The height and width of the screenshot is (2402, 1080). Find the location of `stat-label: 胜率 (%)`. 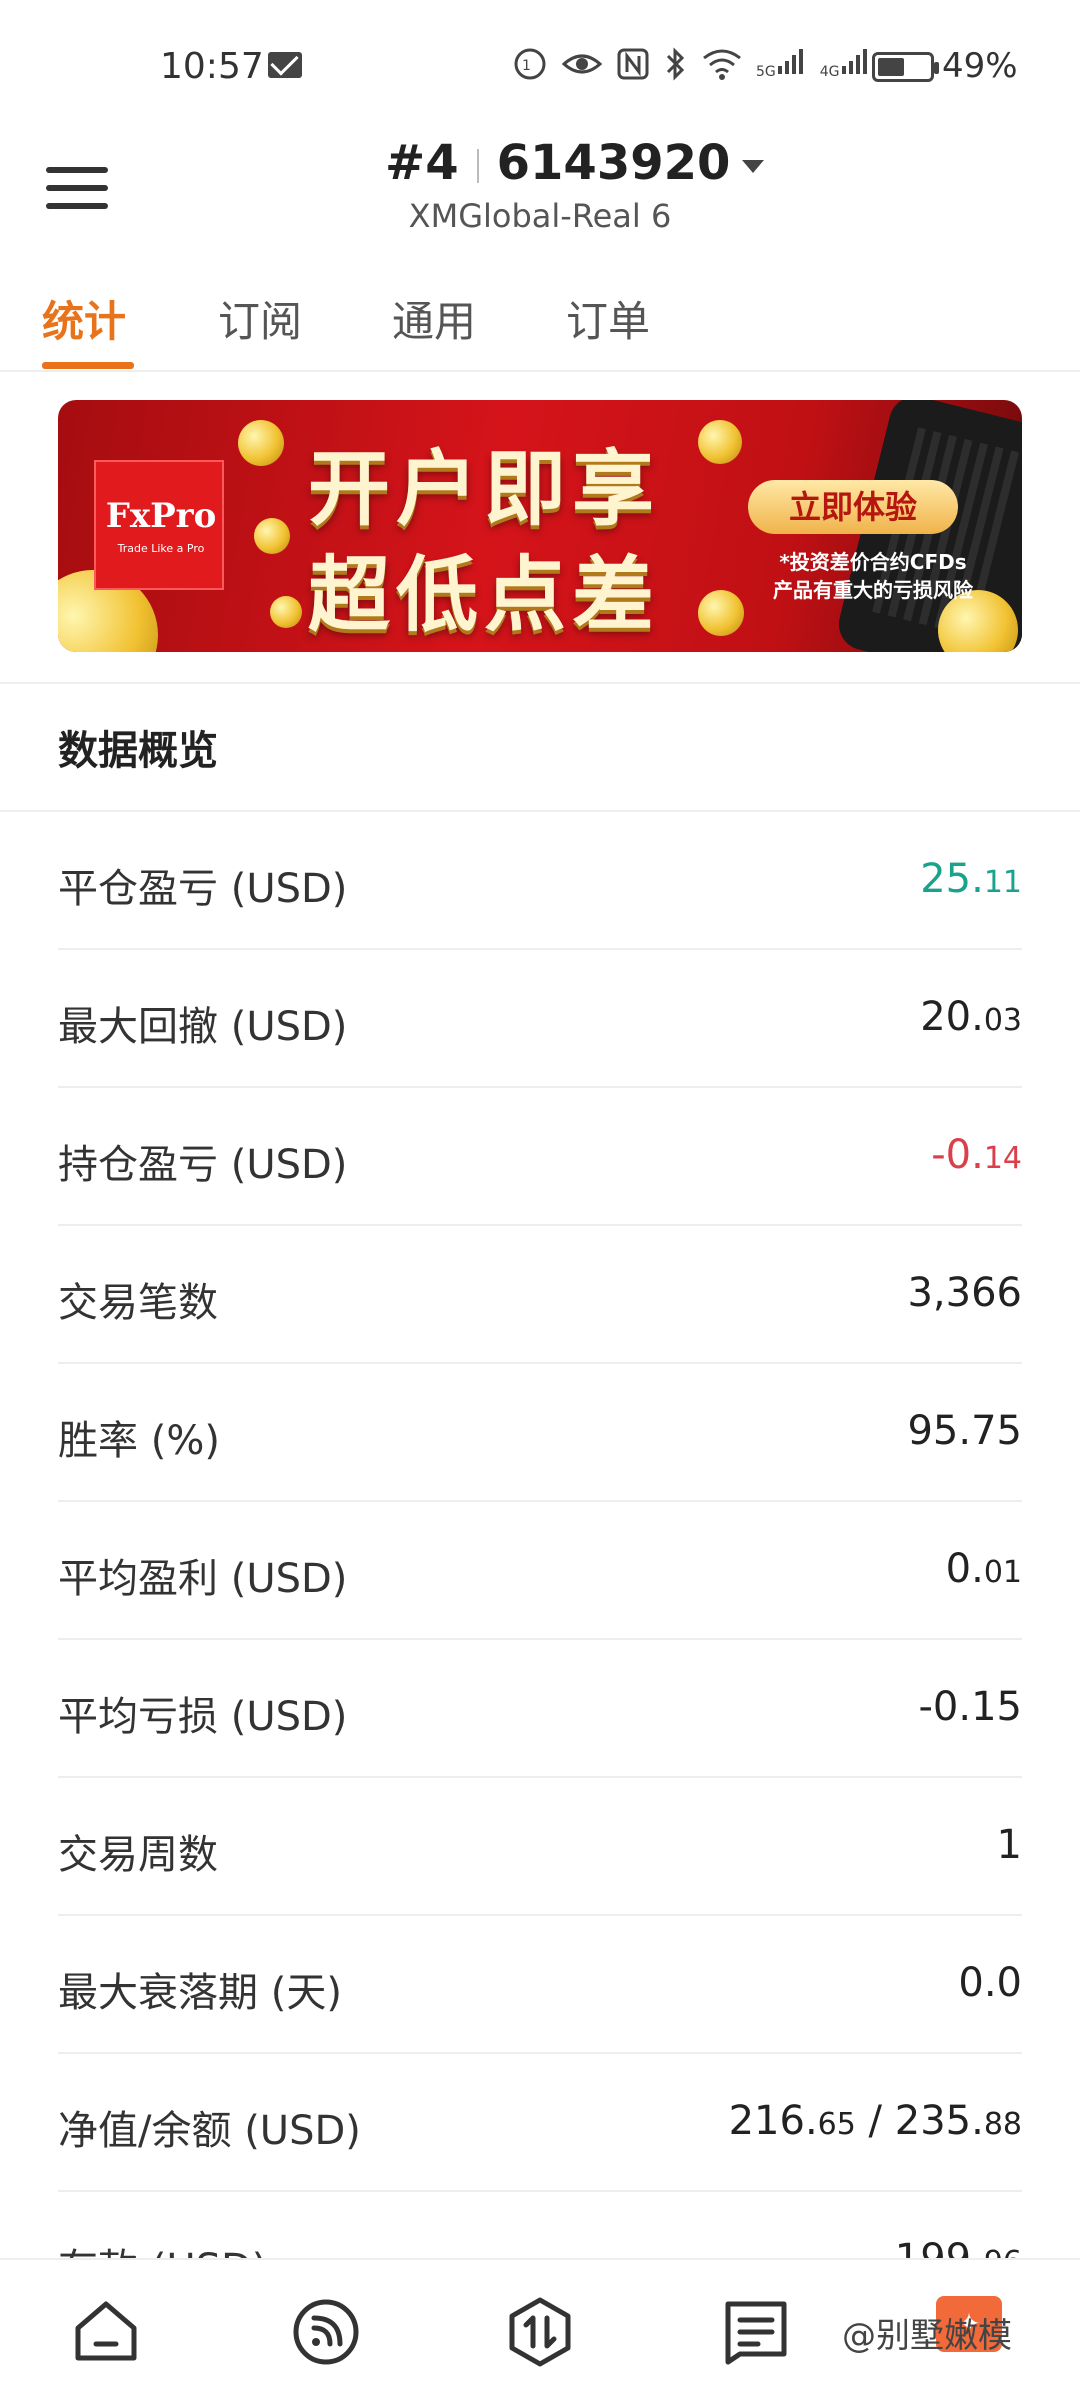

stat-label: 胜率 (%) is located at coordinates (139, 1441).